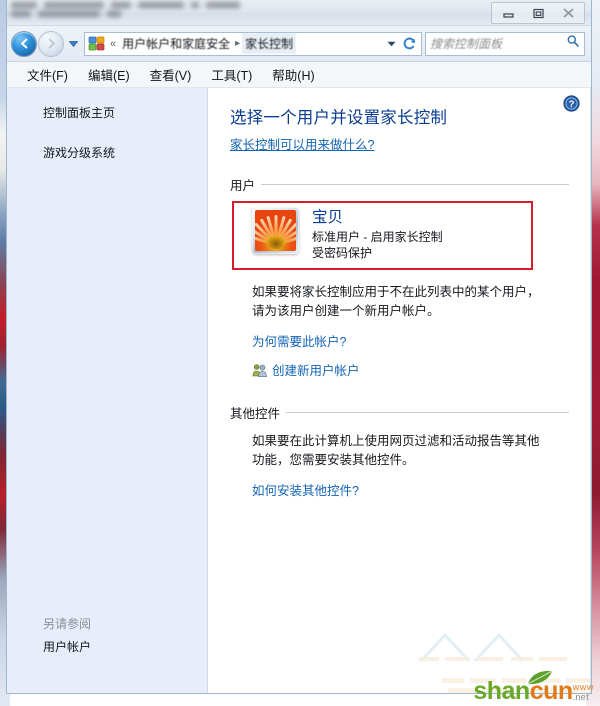  What do you see at coordinates (231, 74) in the screenshot?
I see `menu-tools: 工具(T)` at bounding box center [231, 74].